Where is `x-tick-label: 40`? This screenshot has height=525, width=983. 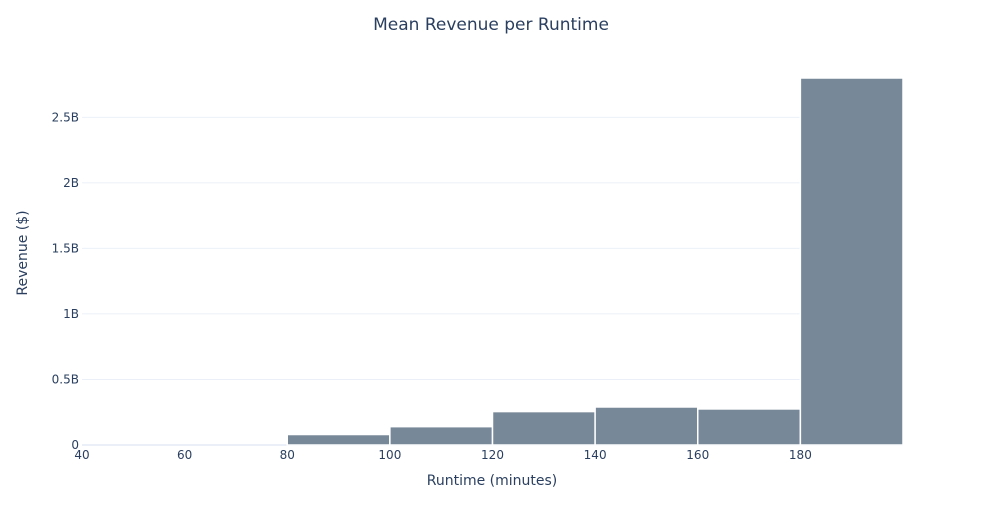
x-tick-label: 40 is located at coordinates (81, 455).